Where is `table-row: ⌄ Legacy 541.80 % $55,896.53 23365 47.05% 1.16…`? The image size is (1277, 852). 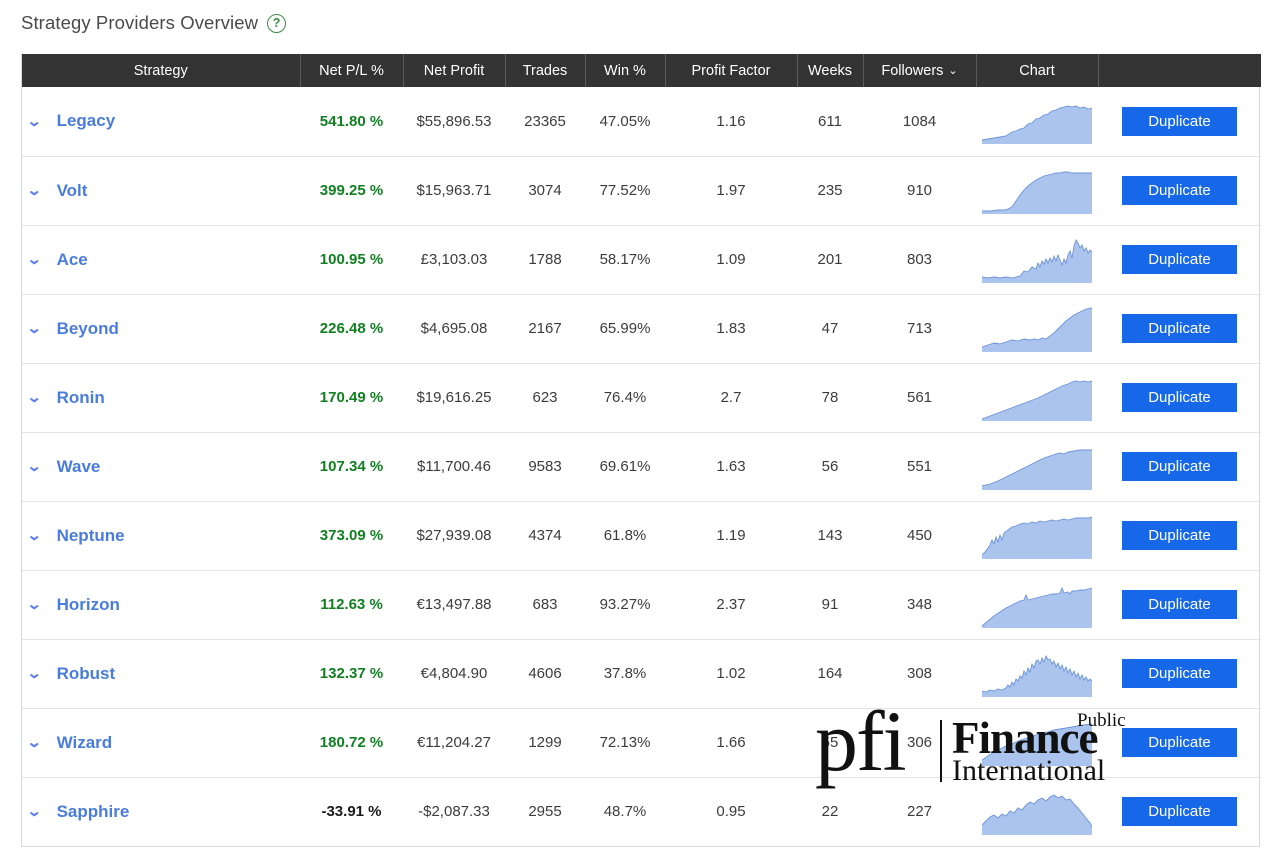
table-row: ⌄ Legacy 541.80 % $55,896.53 23365 47.05% 1.16… is located at coordinates (641, 122).